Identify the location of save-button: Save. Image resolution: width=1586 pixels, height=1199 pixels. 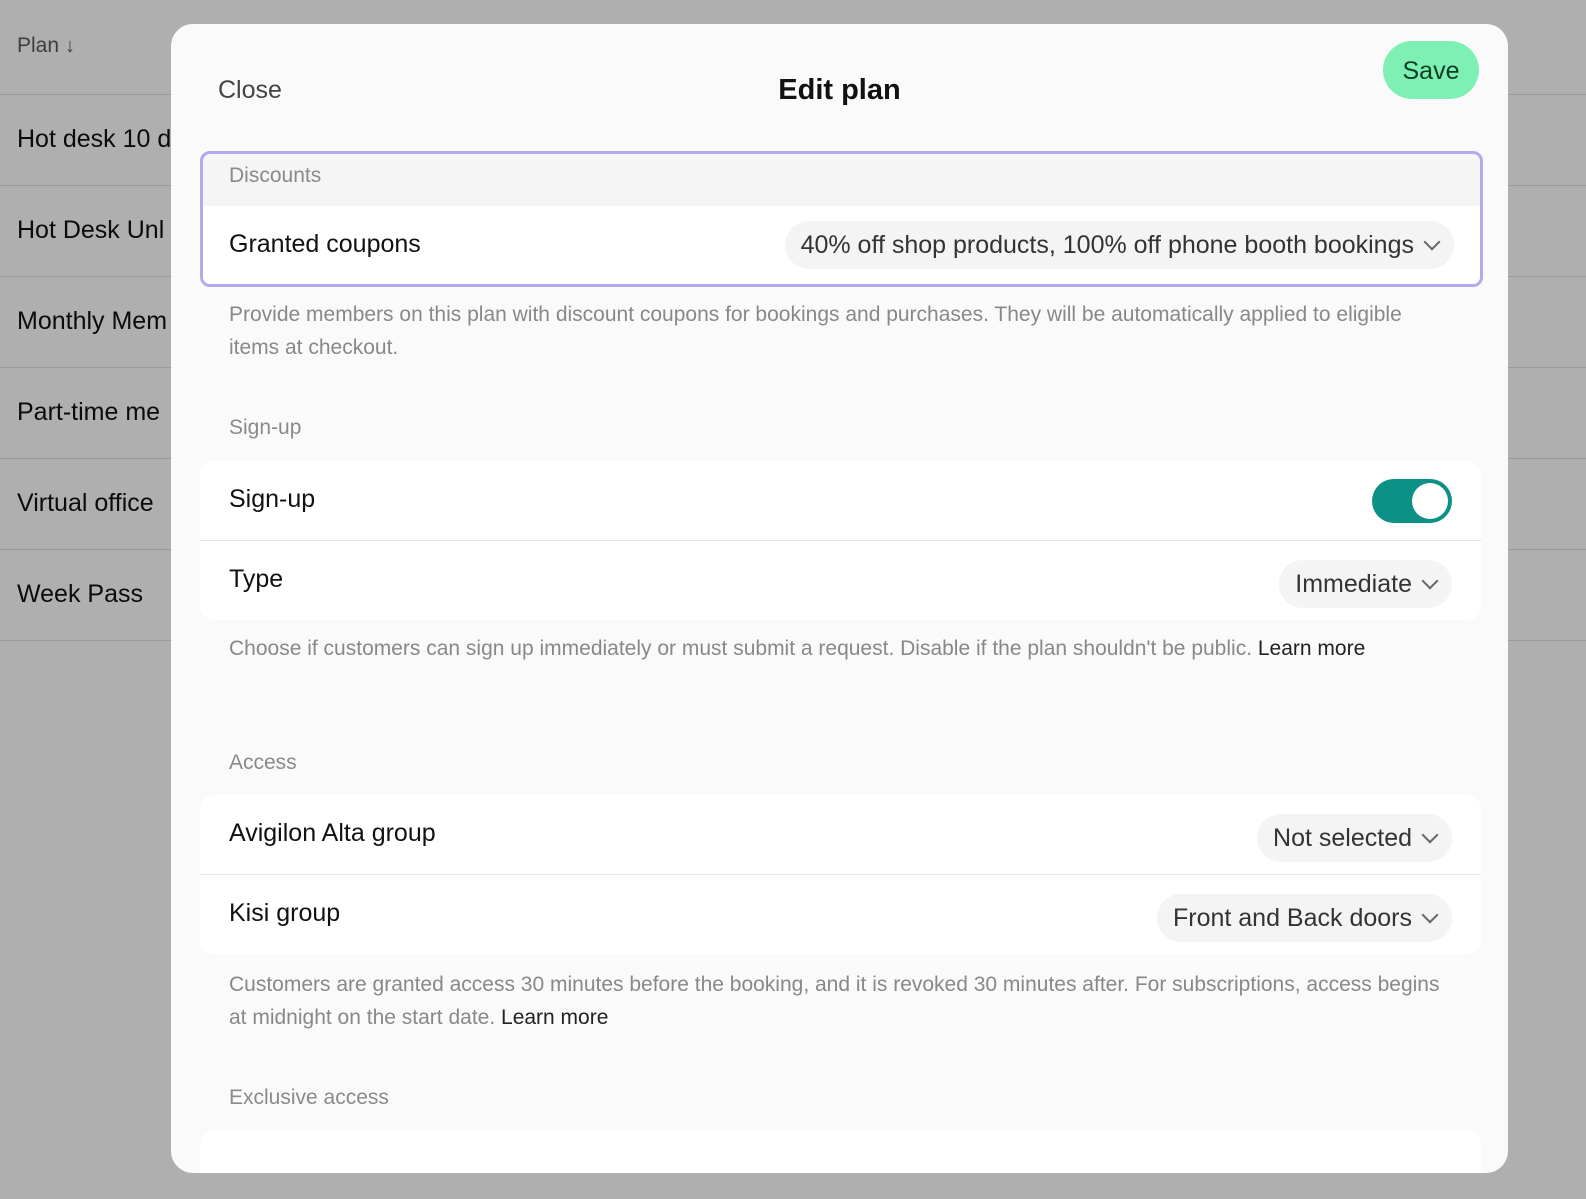
(1431, 70).